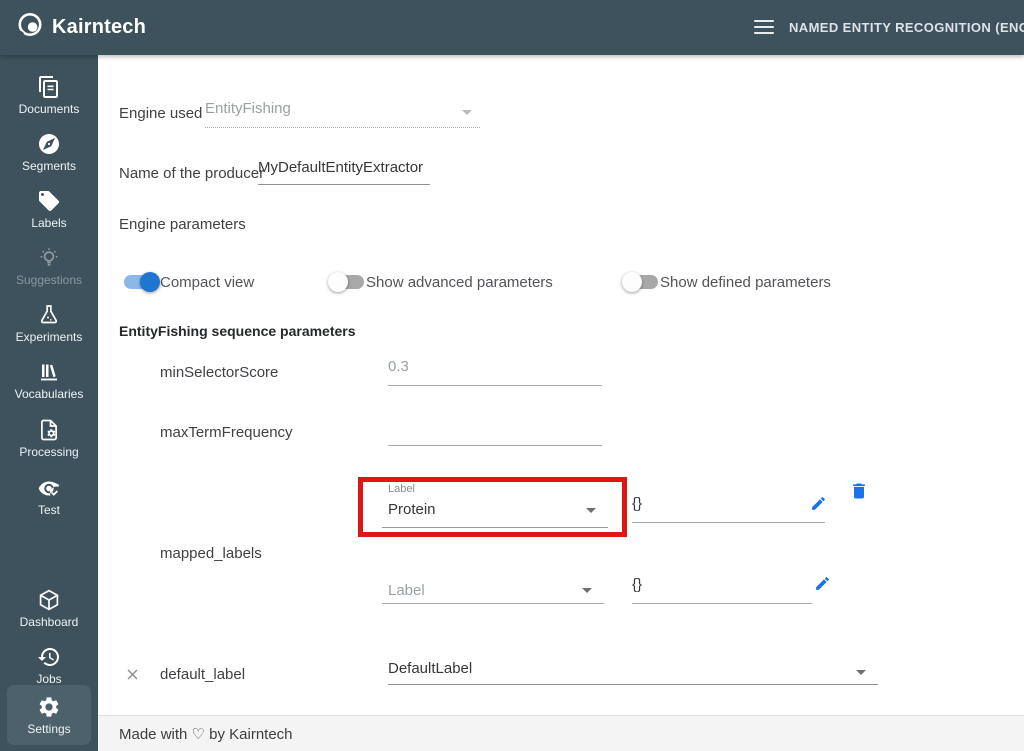  What do you see at coordinates (161, 113) in the screenshot?
I see `engine-used-label: Engine used` at bounding box center [161, 113].